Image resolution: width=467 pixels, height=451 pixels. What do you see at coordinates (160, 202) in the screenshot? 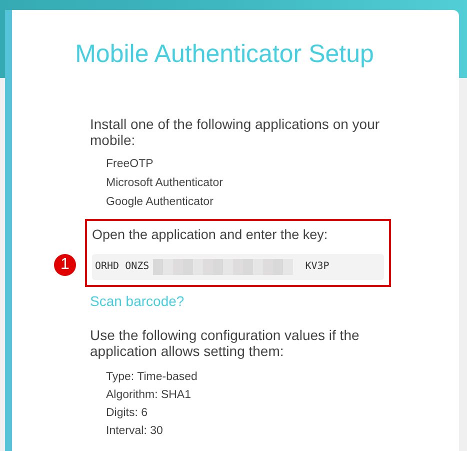
I see `app-name: Google Authenticator` at bounding box center [160, 202].